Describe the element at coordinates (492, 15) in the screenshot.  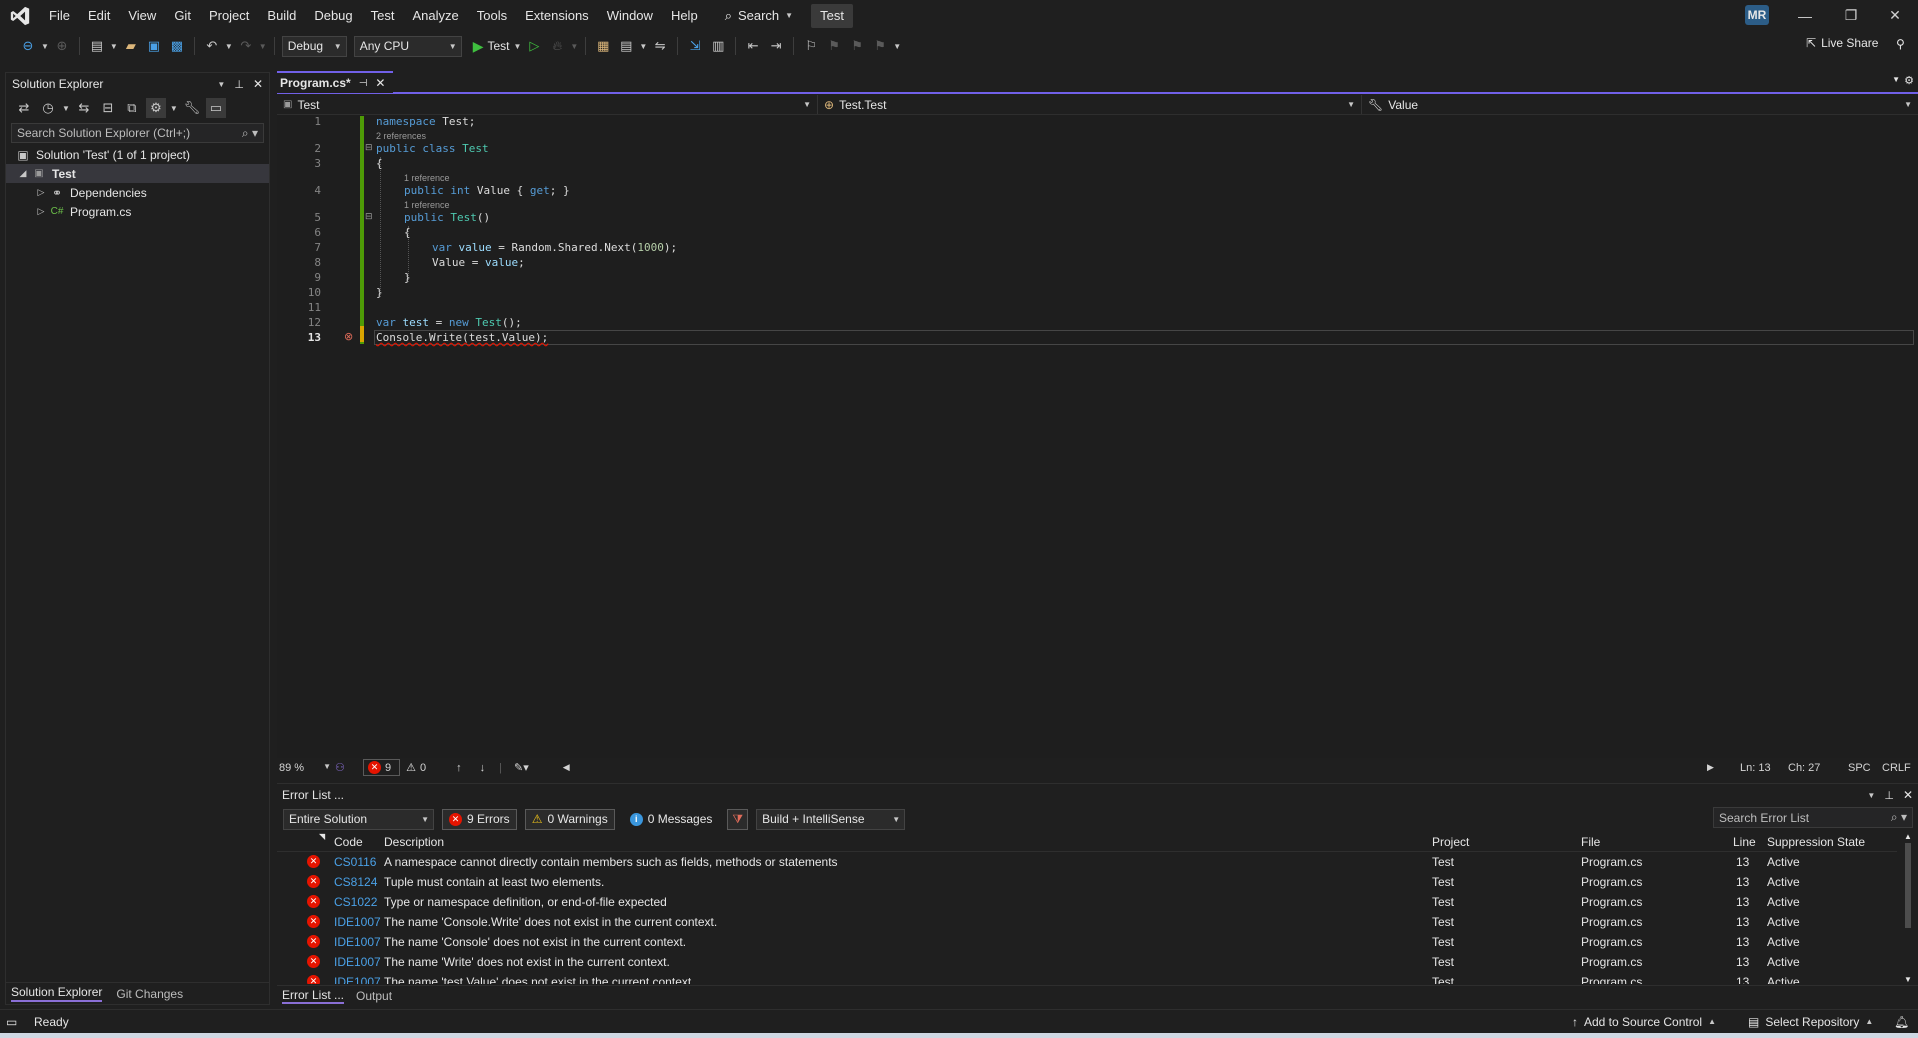
I see `menu-tools: Tools` at that location.